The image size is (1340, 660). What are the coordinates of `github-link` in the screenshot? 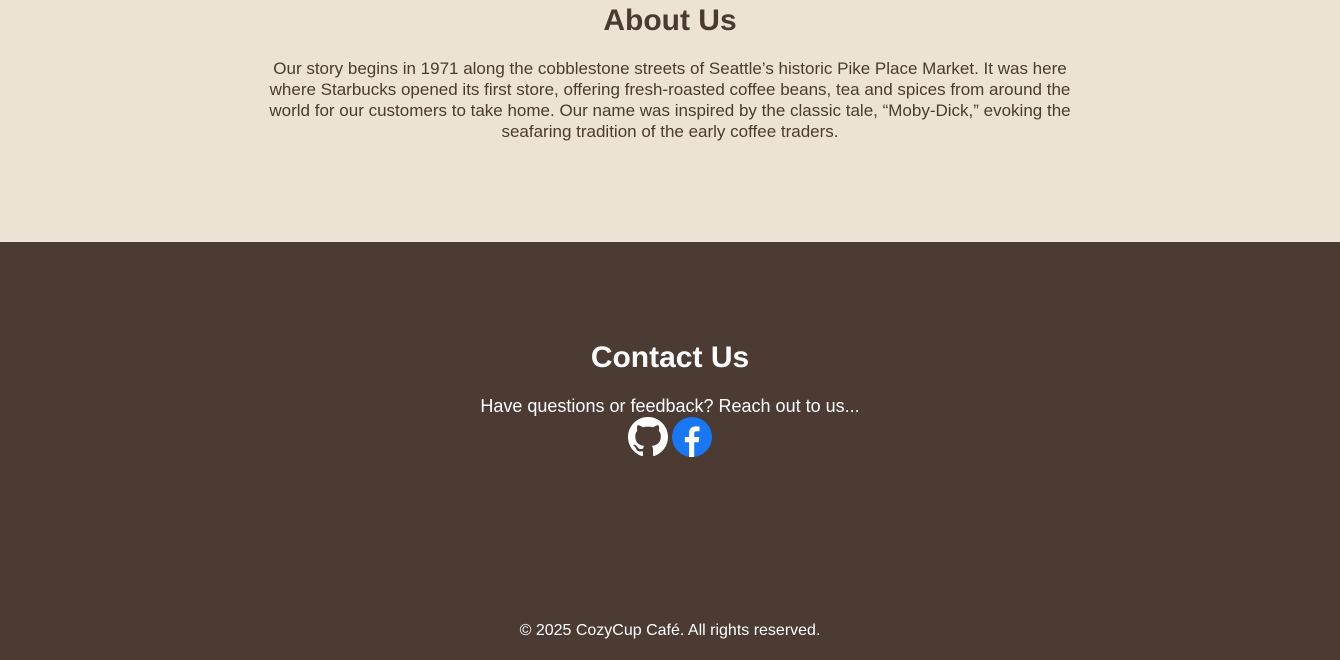 It's located at (648, 437).